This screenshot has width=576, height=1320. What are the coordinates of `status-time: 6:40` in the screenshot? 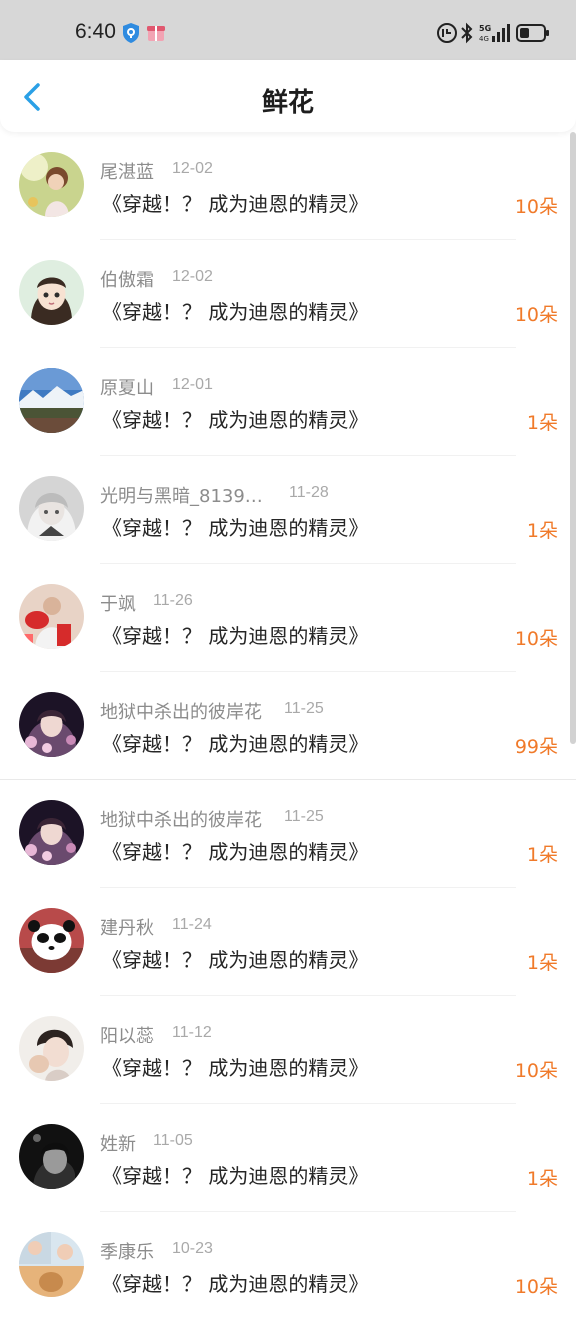 It's located at (95, 31).